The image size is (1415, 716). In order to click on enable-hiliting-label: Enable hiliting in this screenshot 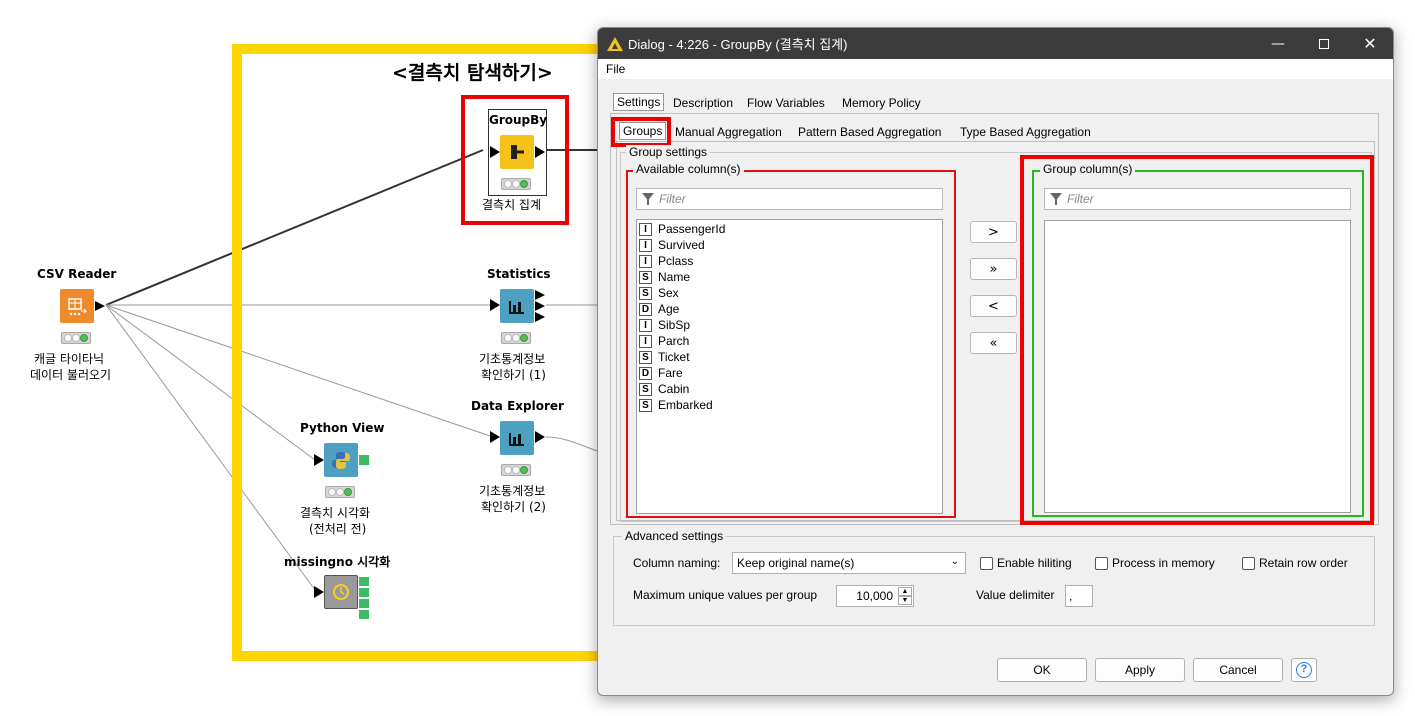, I will do `click(1034, 563)`.